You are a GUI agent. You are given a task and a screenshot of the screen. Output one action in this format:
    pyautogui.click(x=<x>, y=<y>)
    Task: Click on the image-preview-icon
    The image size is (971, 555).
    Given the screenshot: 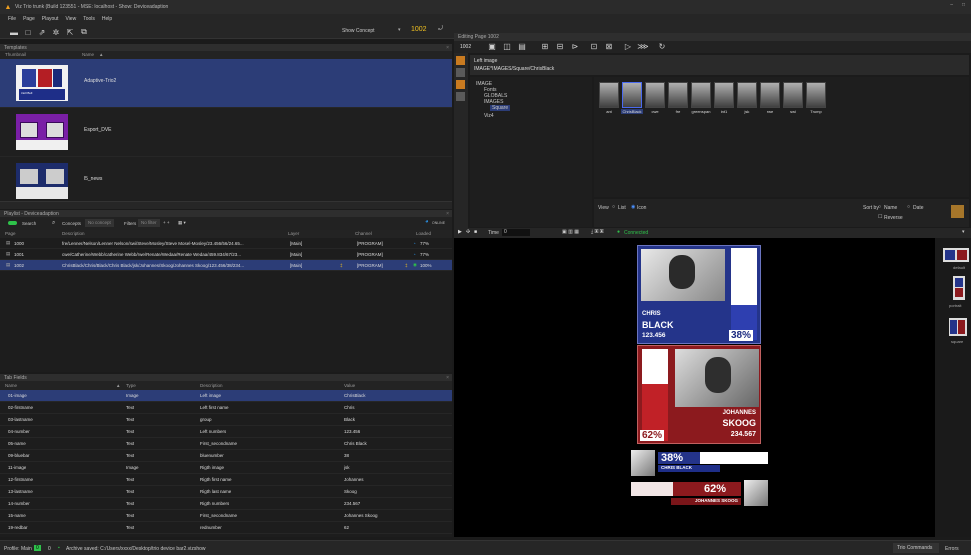 What is the action you would take?
    pyautogui.click(x=957, y=211)
    